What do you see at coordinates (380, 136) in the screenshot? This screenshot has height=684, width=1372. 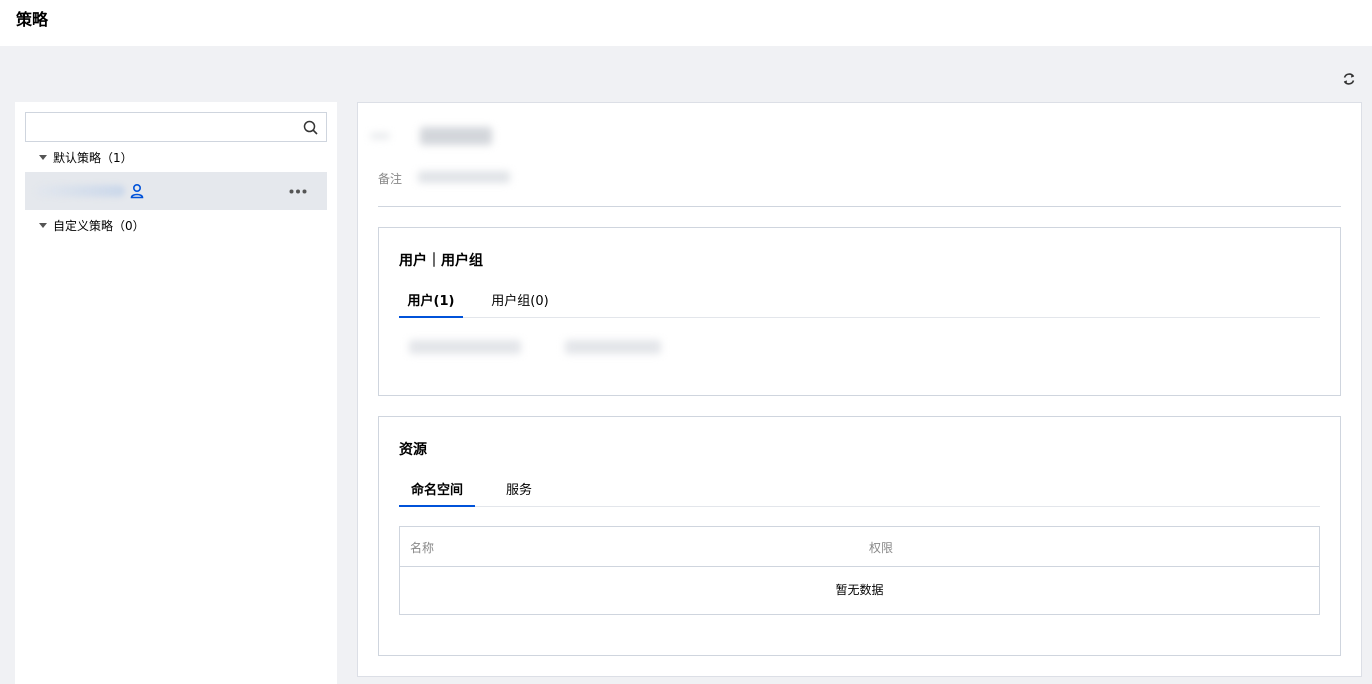 I see `field-label-redacted` at bounding box center [380, 136].